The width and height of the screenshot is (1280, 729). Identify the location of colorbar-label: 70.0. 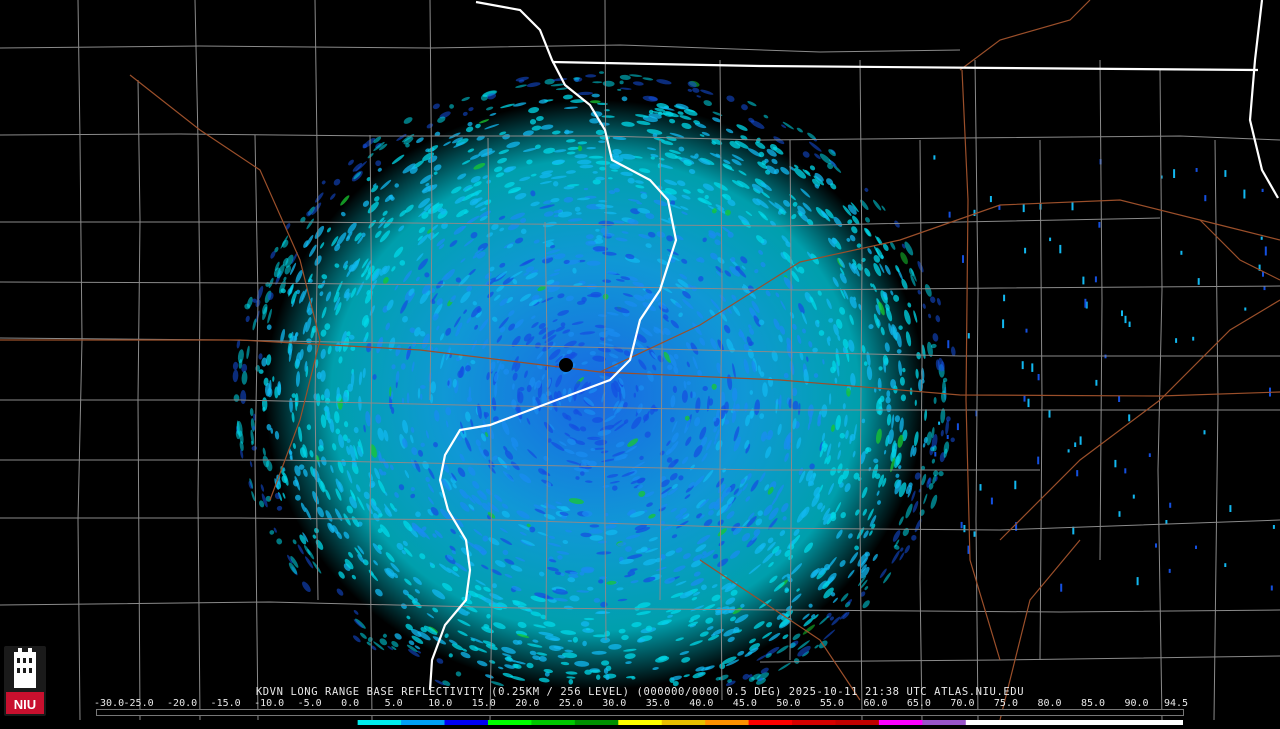
(962, 703).